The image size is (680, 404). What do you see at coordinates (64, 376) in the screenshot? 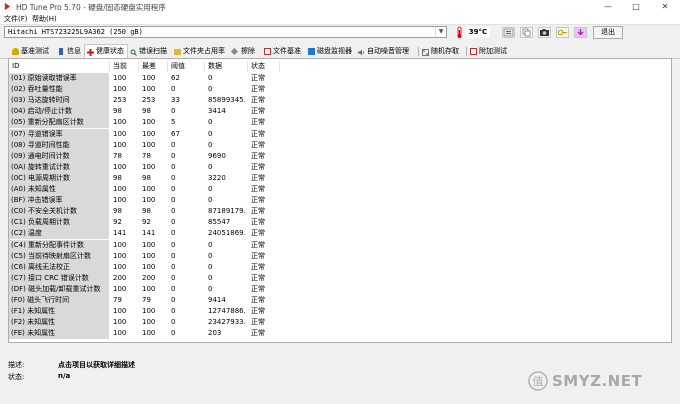
I see `status-value: n/a` at bounding box center [64, 376].